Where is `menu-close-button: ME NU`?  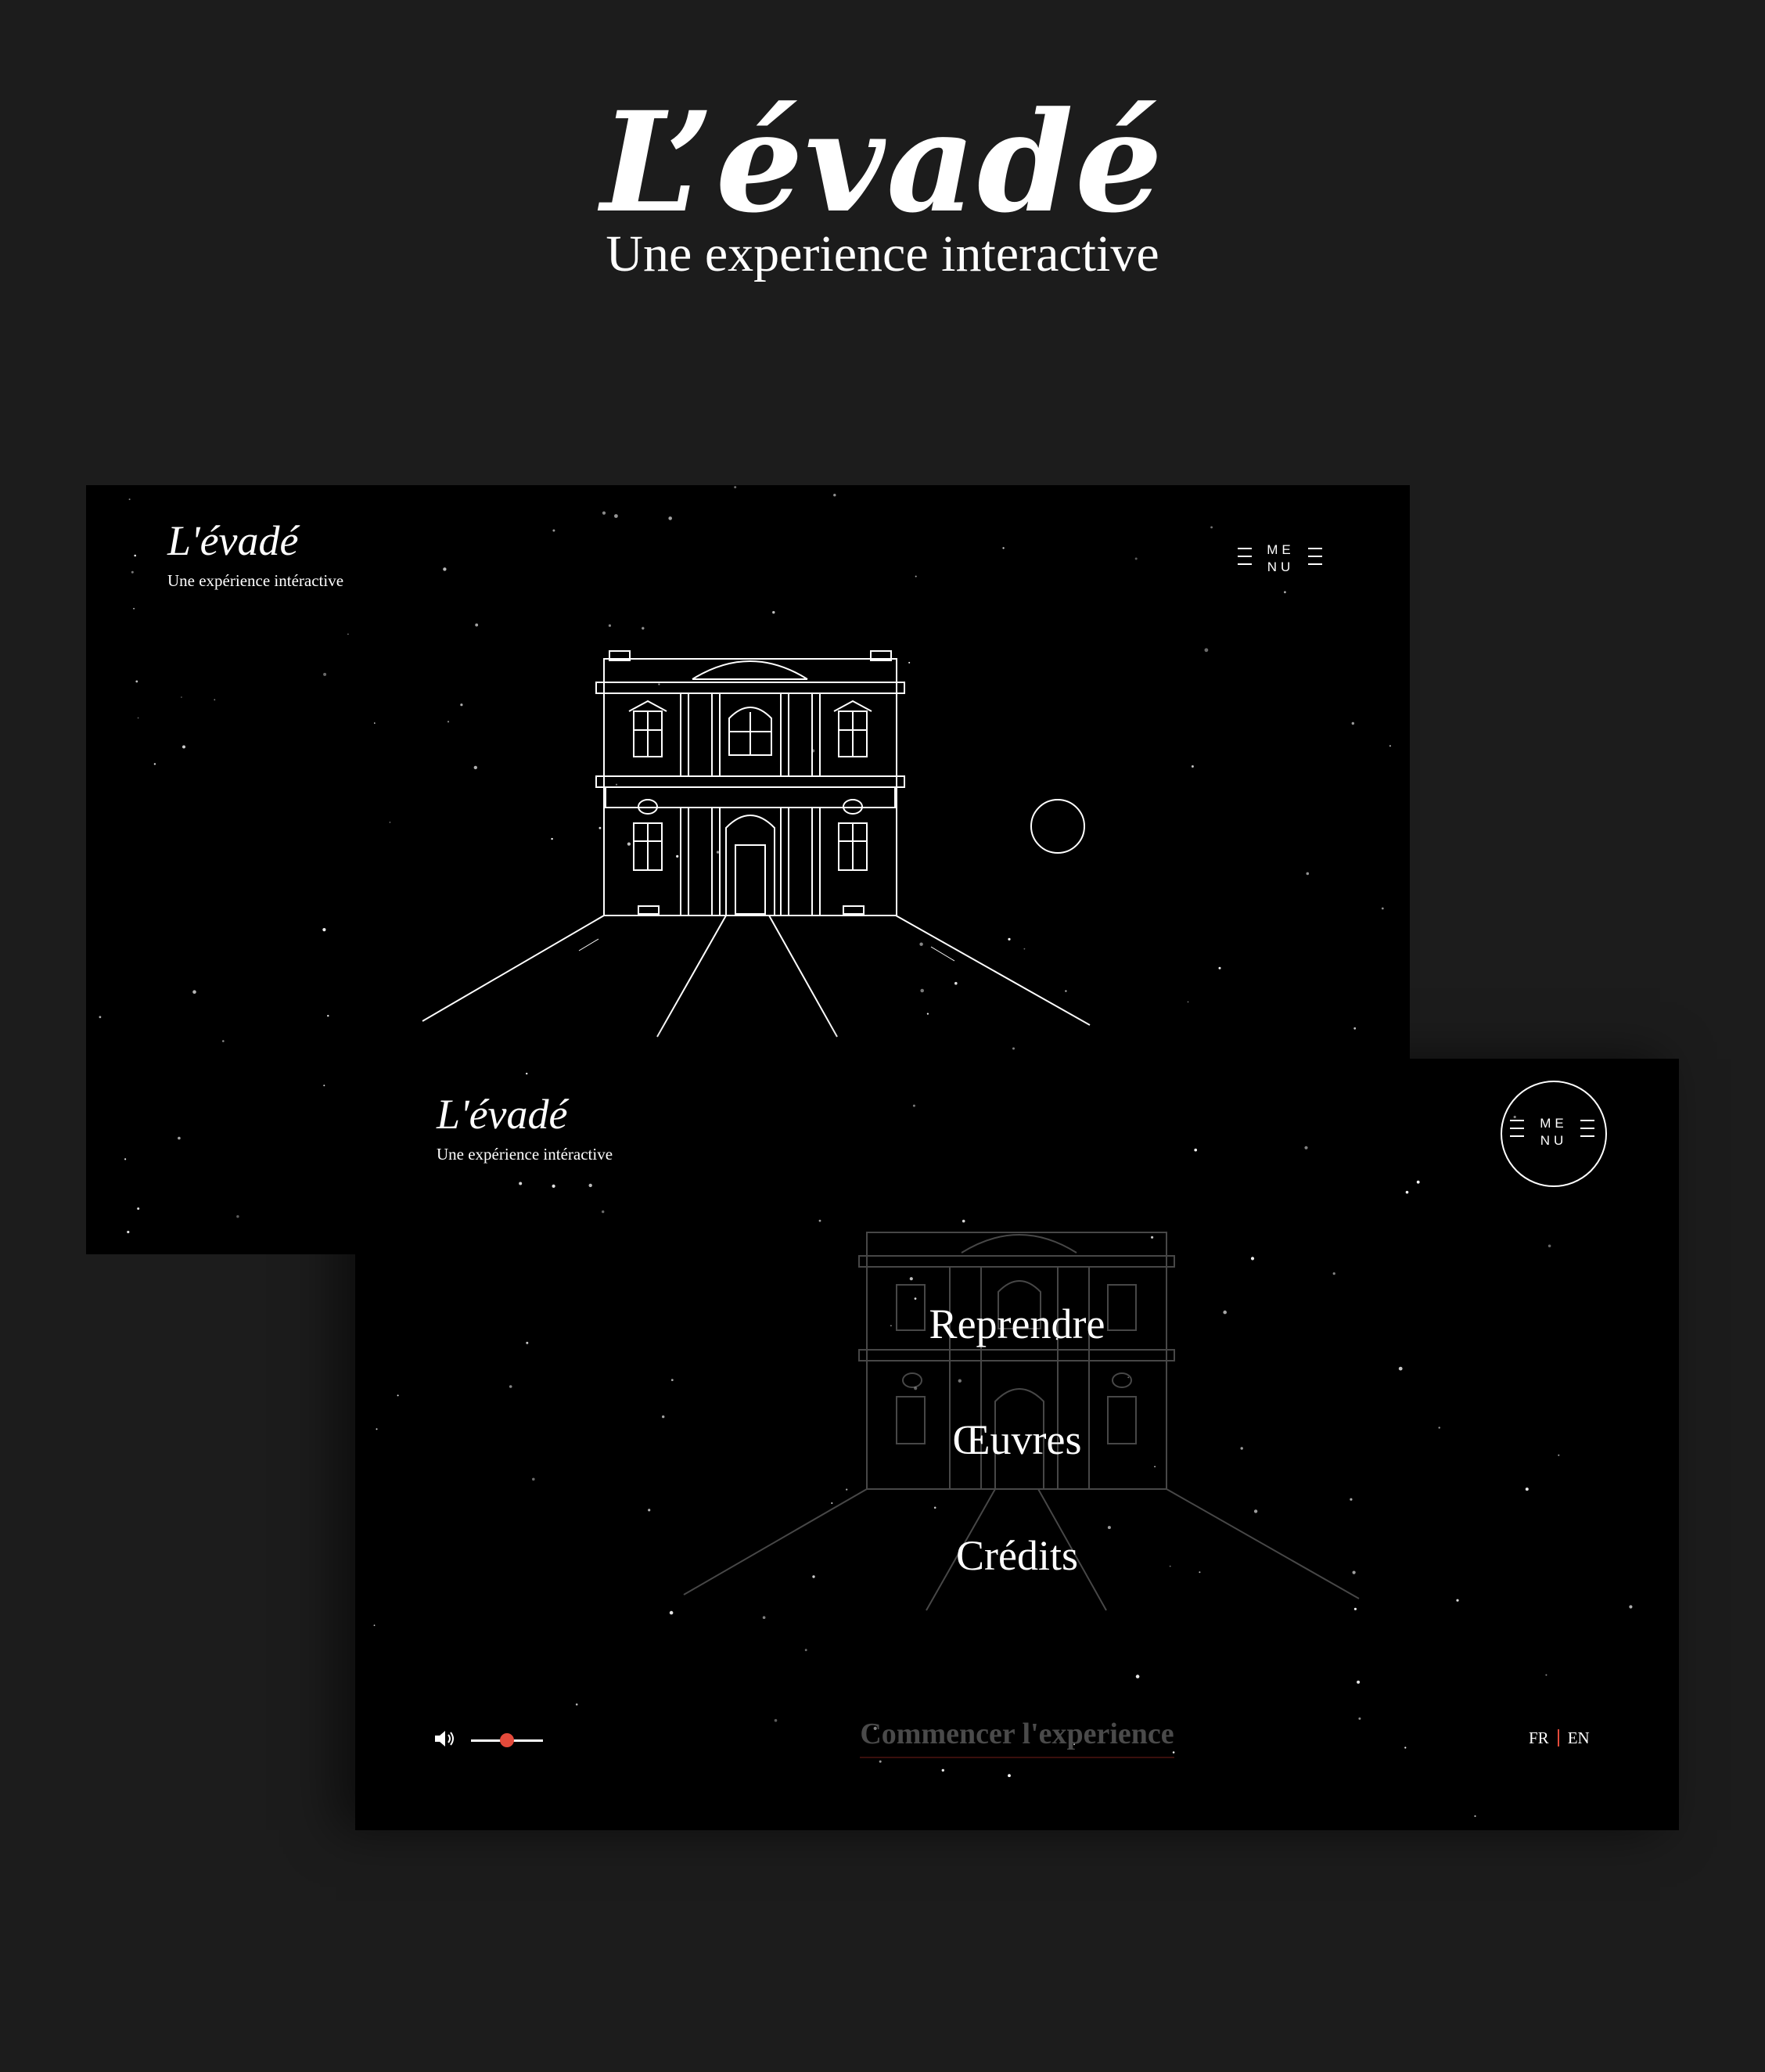
menu-close-button: ME NU is located at coordinates (1554, 1134).